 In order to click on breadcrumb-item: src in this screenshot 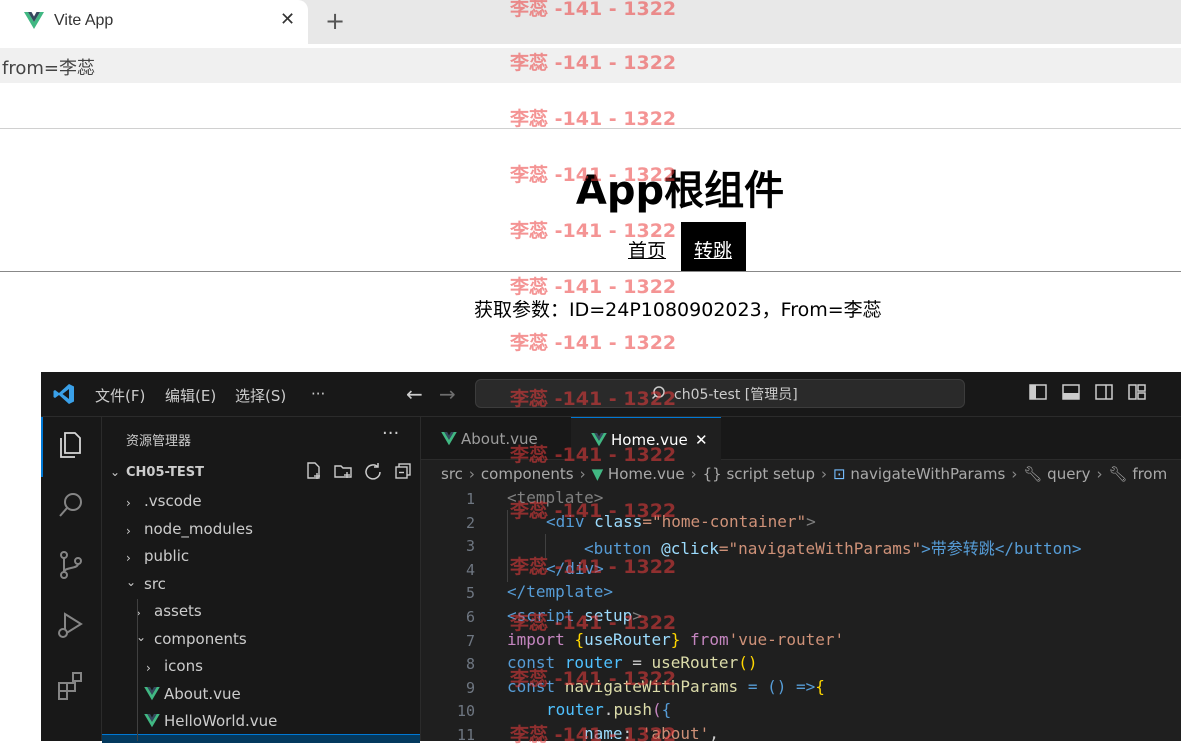, I will do `click(452, 474)`.